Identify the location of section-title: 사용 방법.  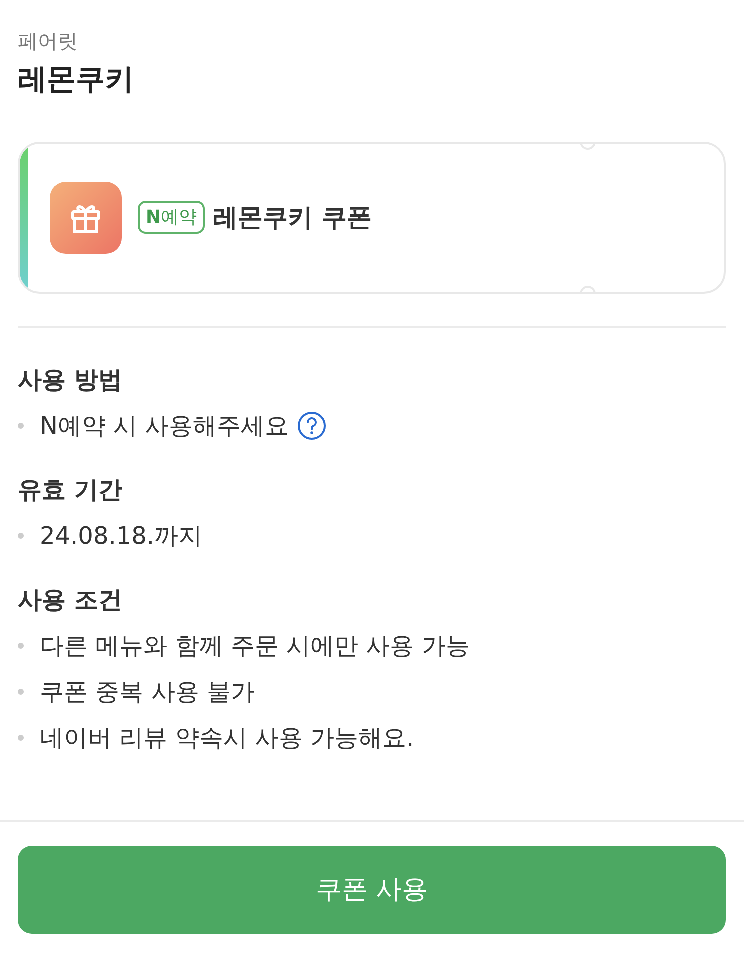
(71, 380).